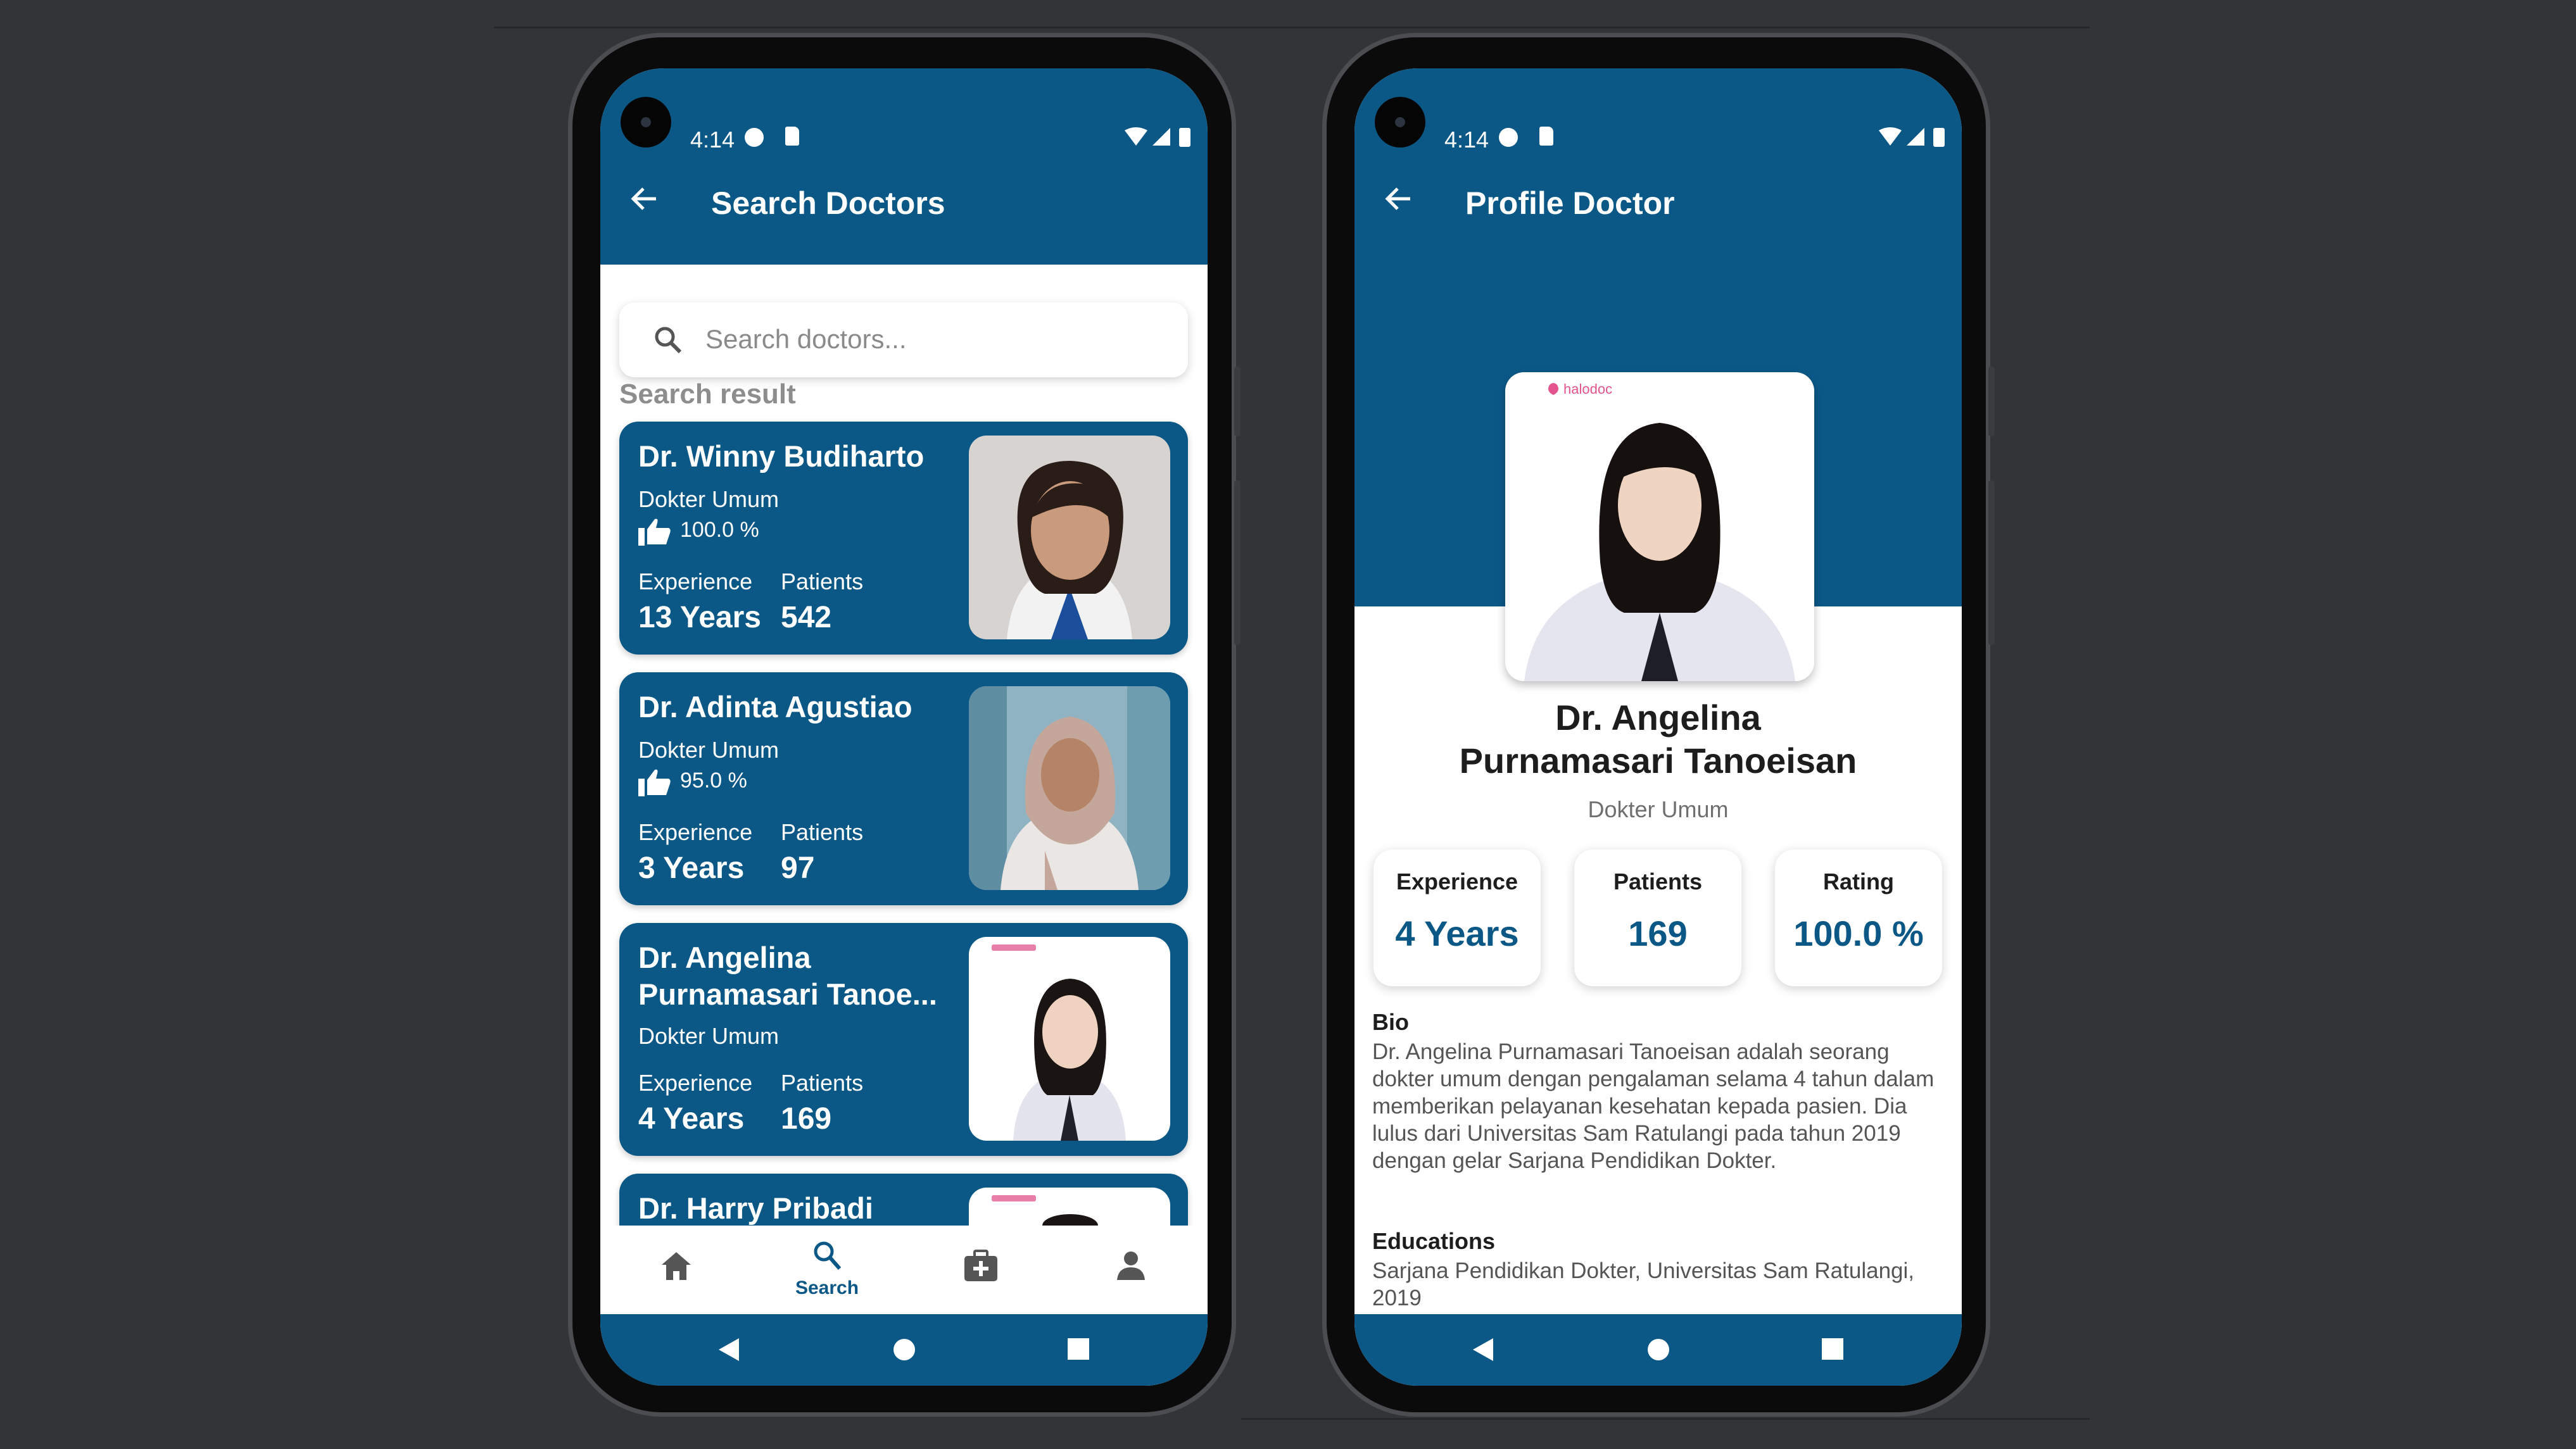 The height and width of the screenshot is (1449, 2576). What do you see at coordinates (1587, 389) in the screenshot?
I see `halodoc-logo: halodoc` at bounding box center [1587, 389].